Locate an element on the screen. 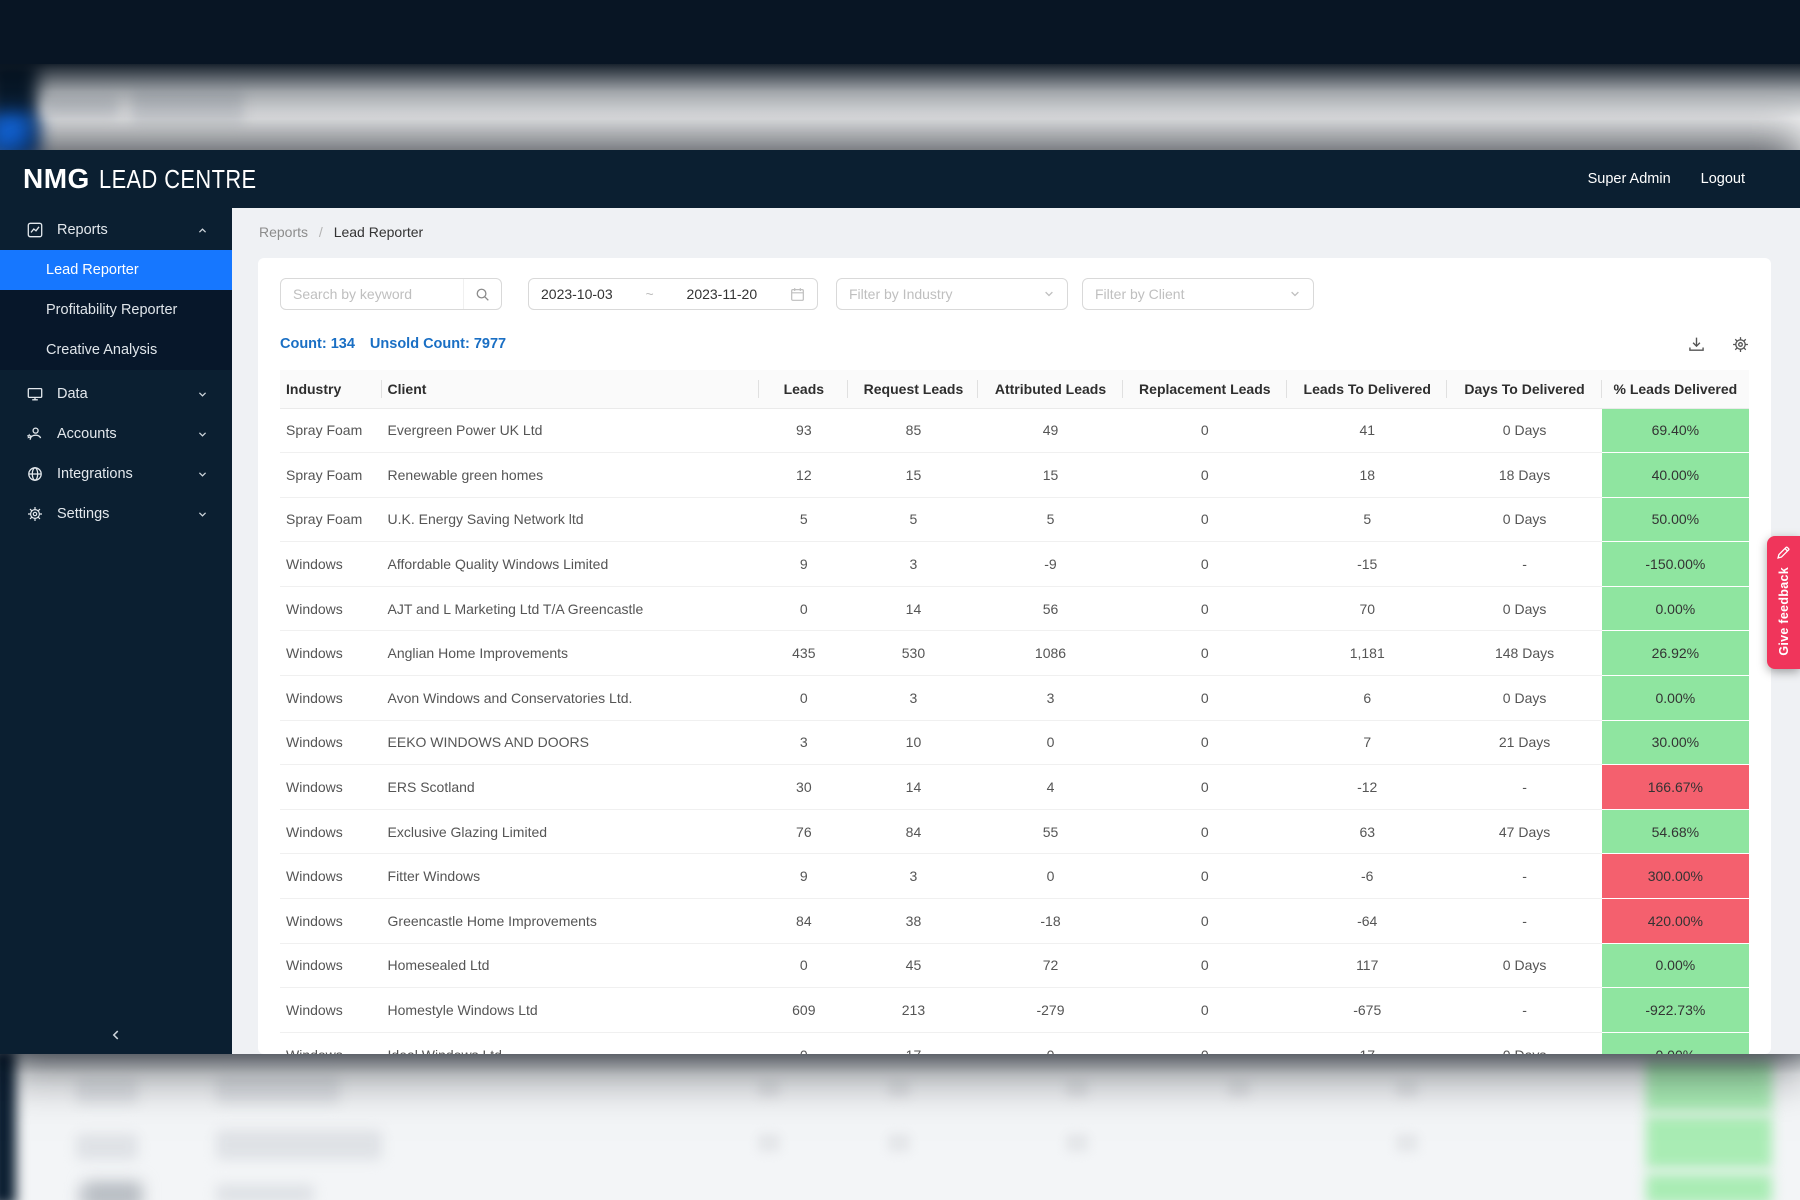 The width and height of the screenshot is (1800, 1200). cell-request-leads: 85 is located at coordinates (913, 431).